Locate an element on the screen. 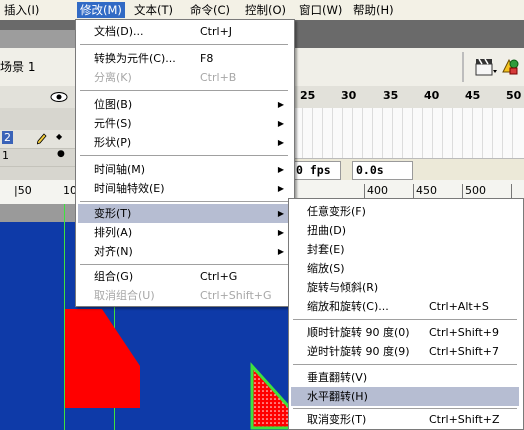  ruler-number: 450 is located at coordinates (426, 190).